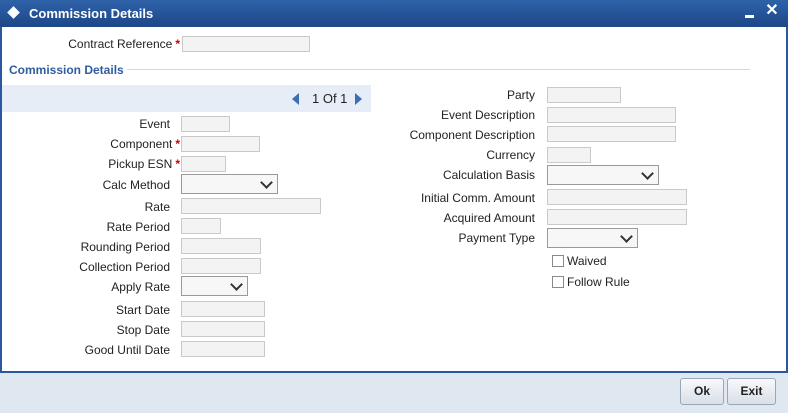 Image resolution: width=788 pixels, height=413 pixels. I want to click on component-label: Component *, so click(145, 144).